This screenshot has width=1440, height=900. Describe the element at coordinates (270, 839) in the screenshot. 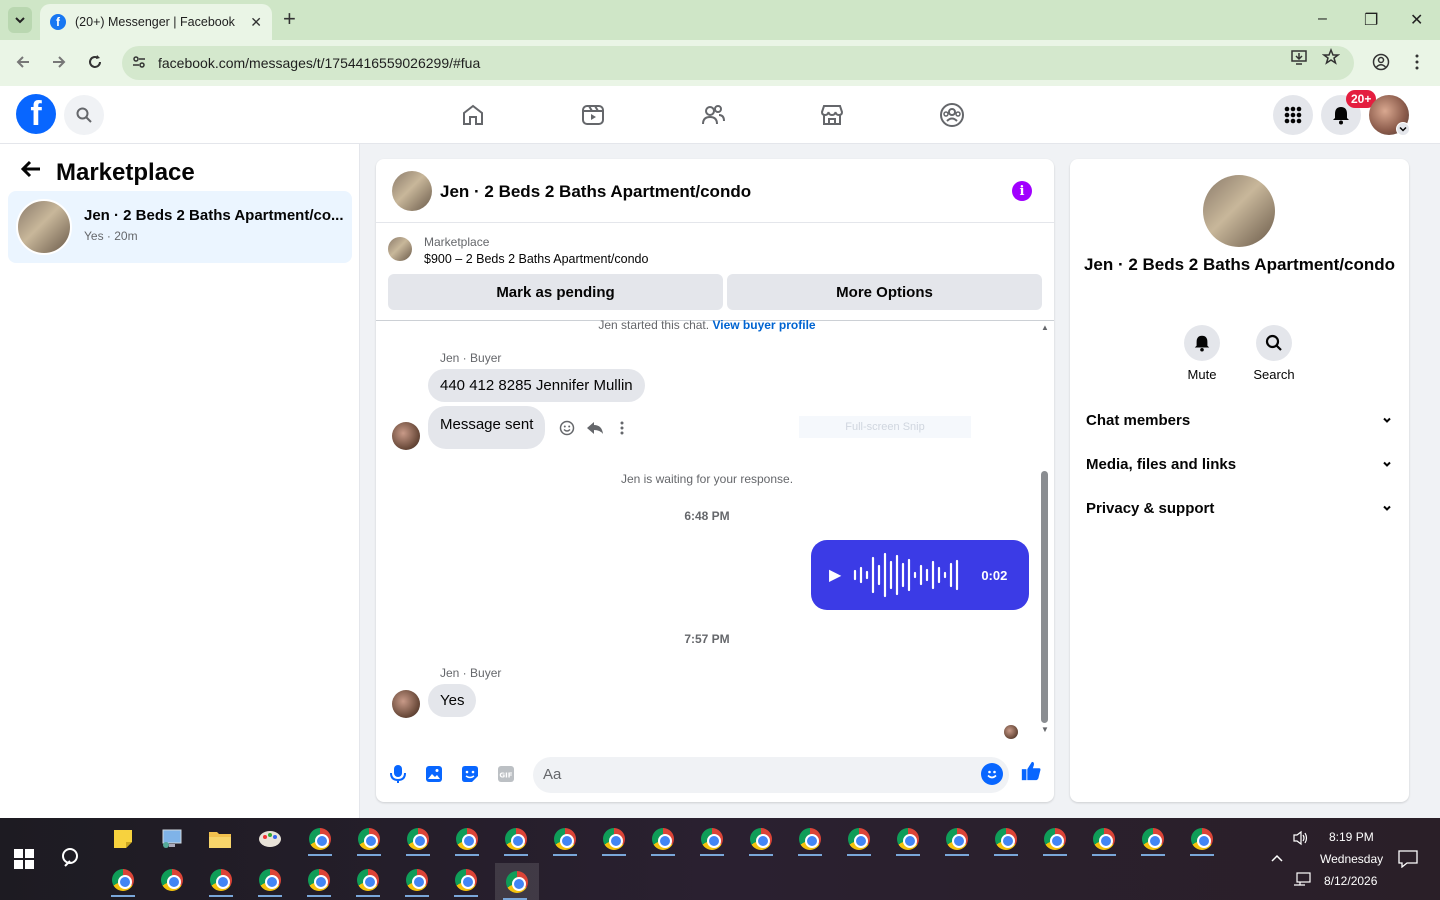

I see `paint-icon` at that location.